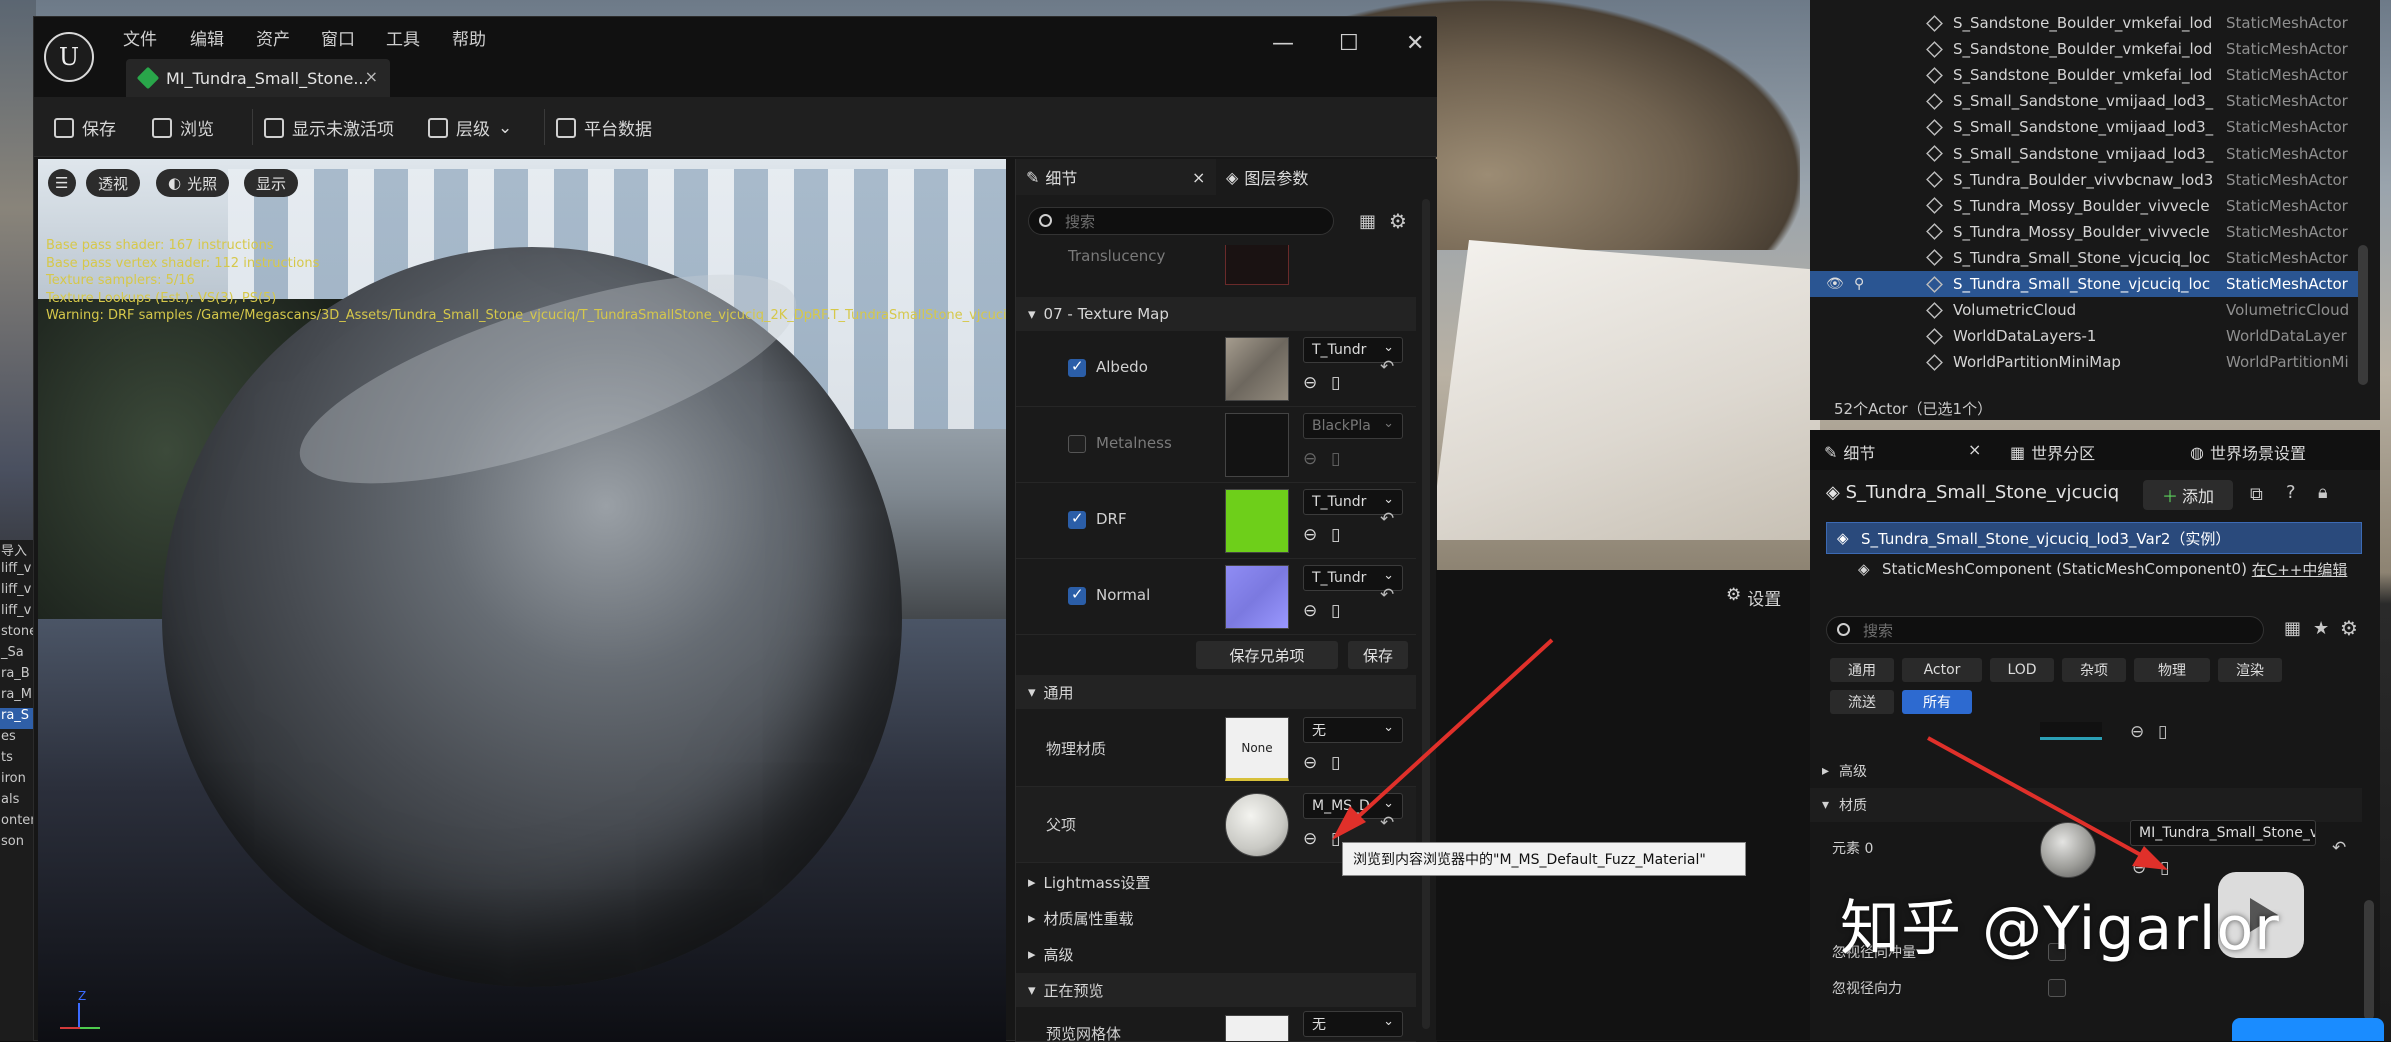 The width and height of the screenshot is (2391, 1042). Describe the element at coordinates (2052, 452) in the screenshot. I see `tab-world-partition: ▦ 世界分区` at that location.